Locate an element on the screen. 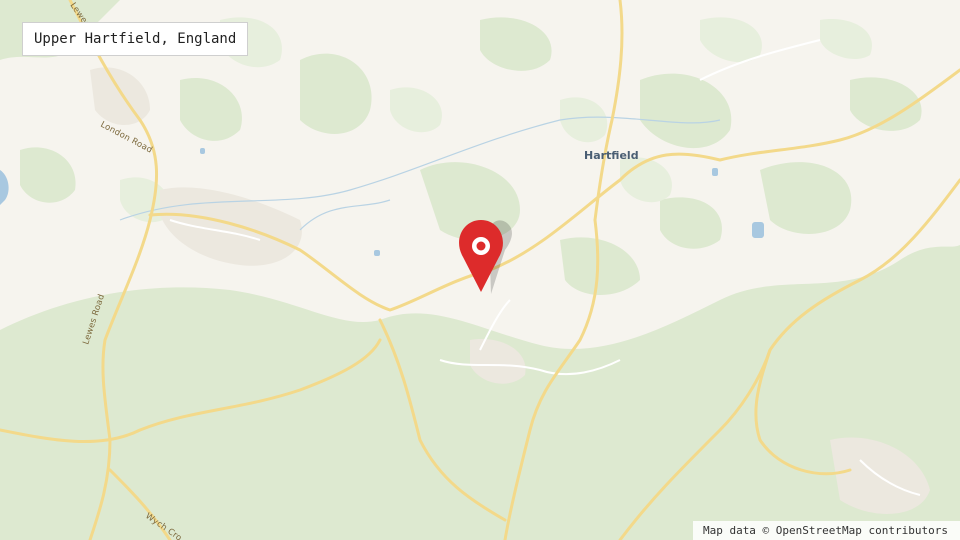 Image resolution: width=960 pixels, height=540 pixels. map-pin-dot is located at coordinates (481, 246).